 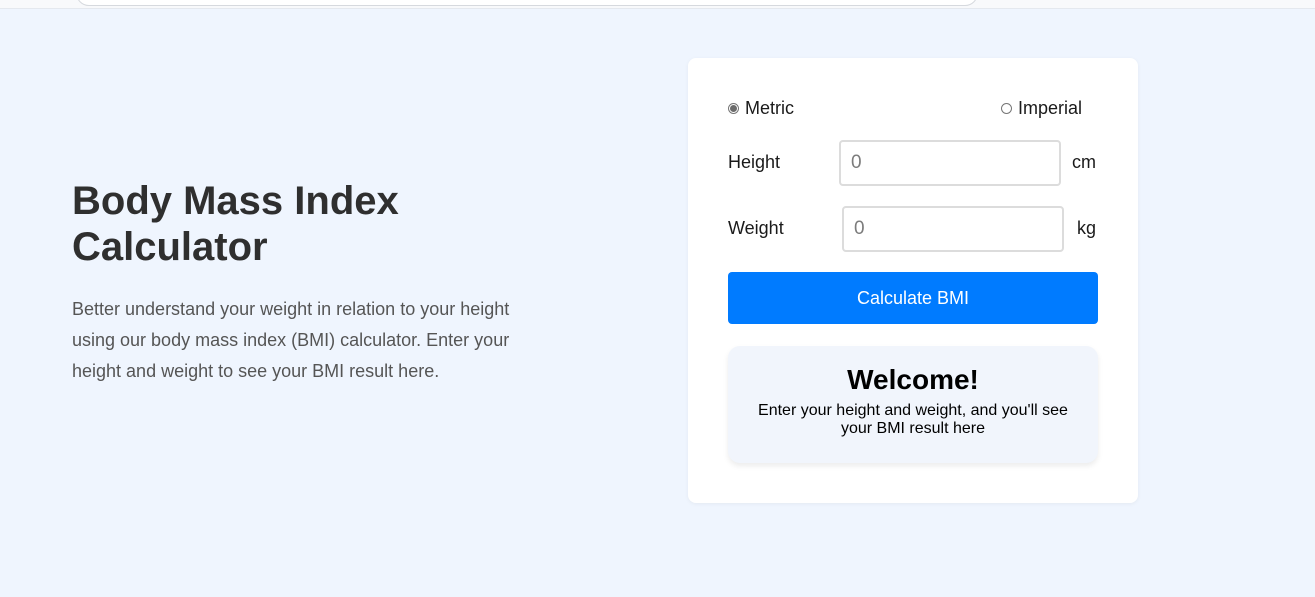 I want to click on address-bar, so click(x=527, y=3).